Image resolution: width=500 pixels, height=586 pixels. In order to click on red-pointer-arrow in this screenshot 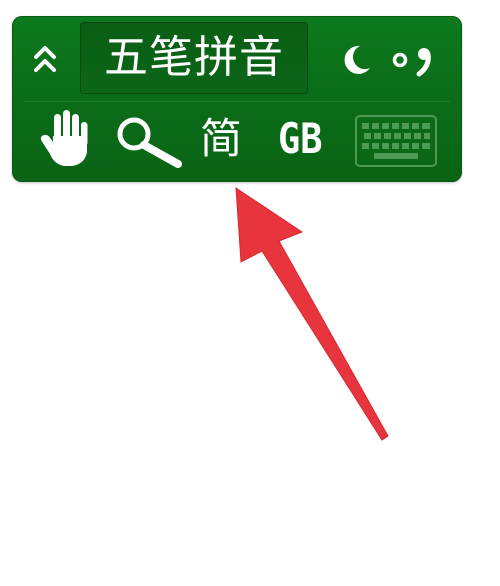, I will do `click(312, 314)`.